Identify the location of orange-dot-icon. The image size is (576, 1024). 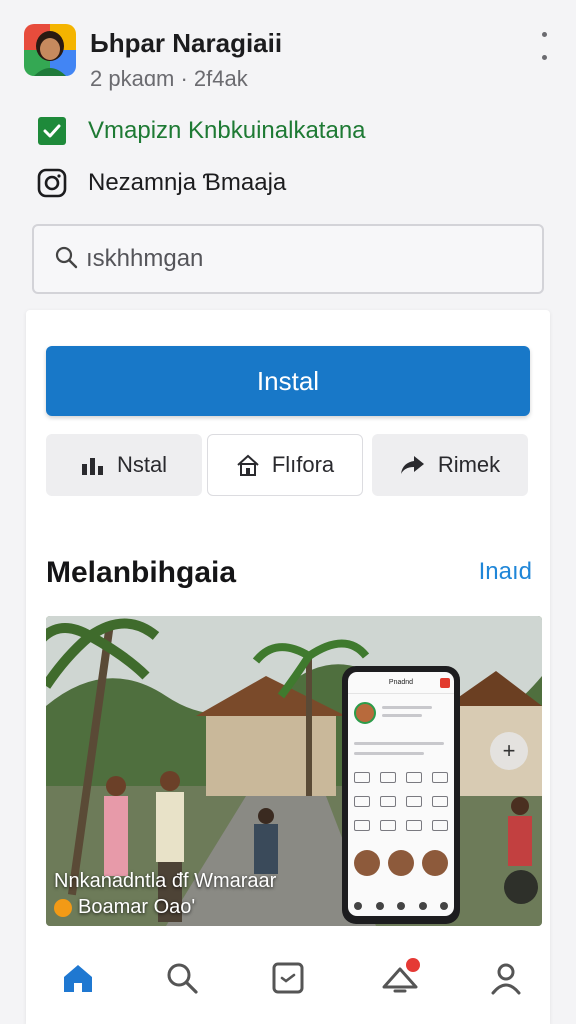
(63, 907).